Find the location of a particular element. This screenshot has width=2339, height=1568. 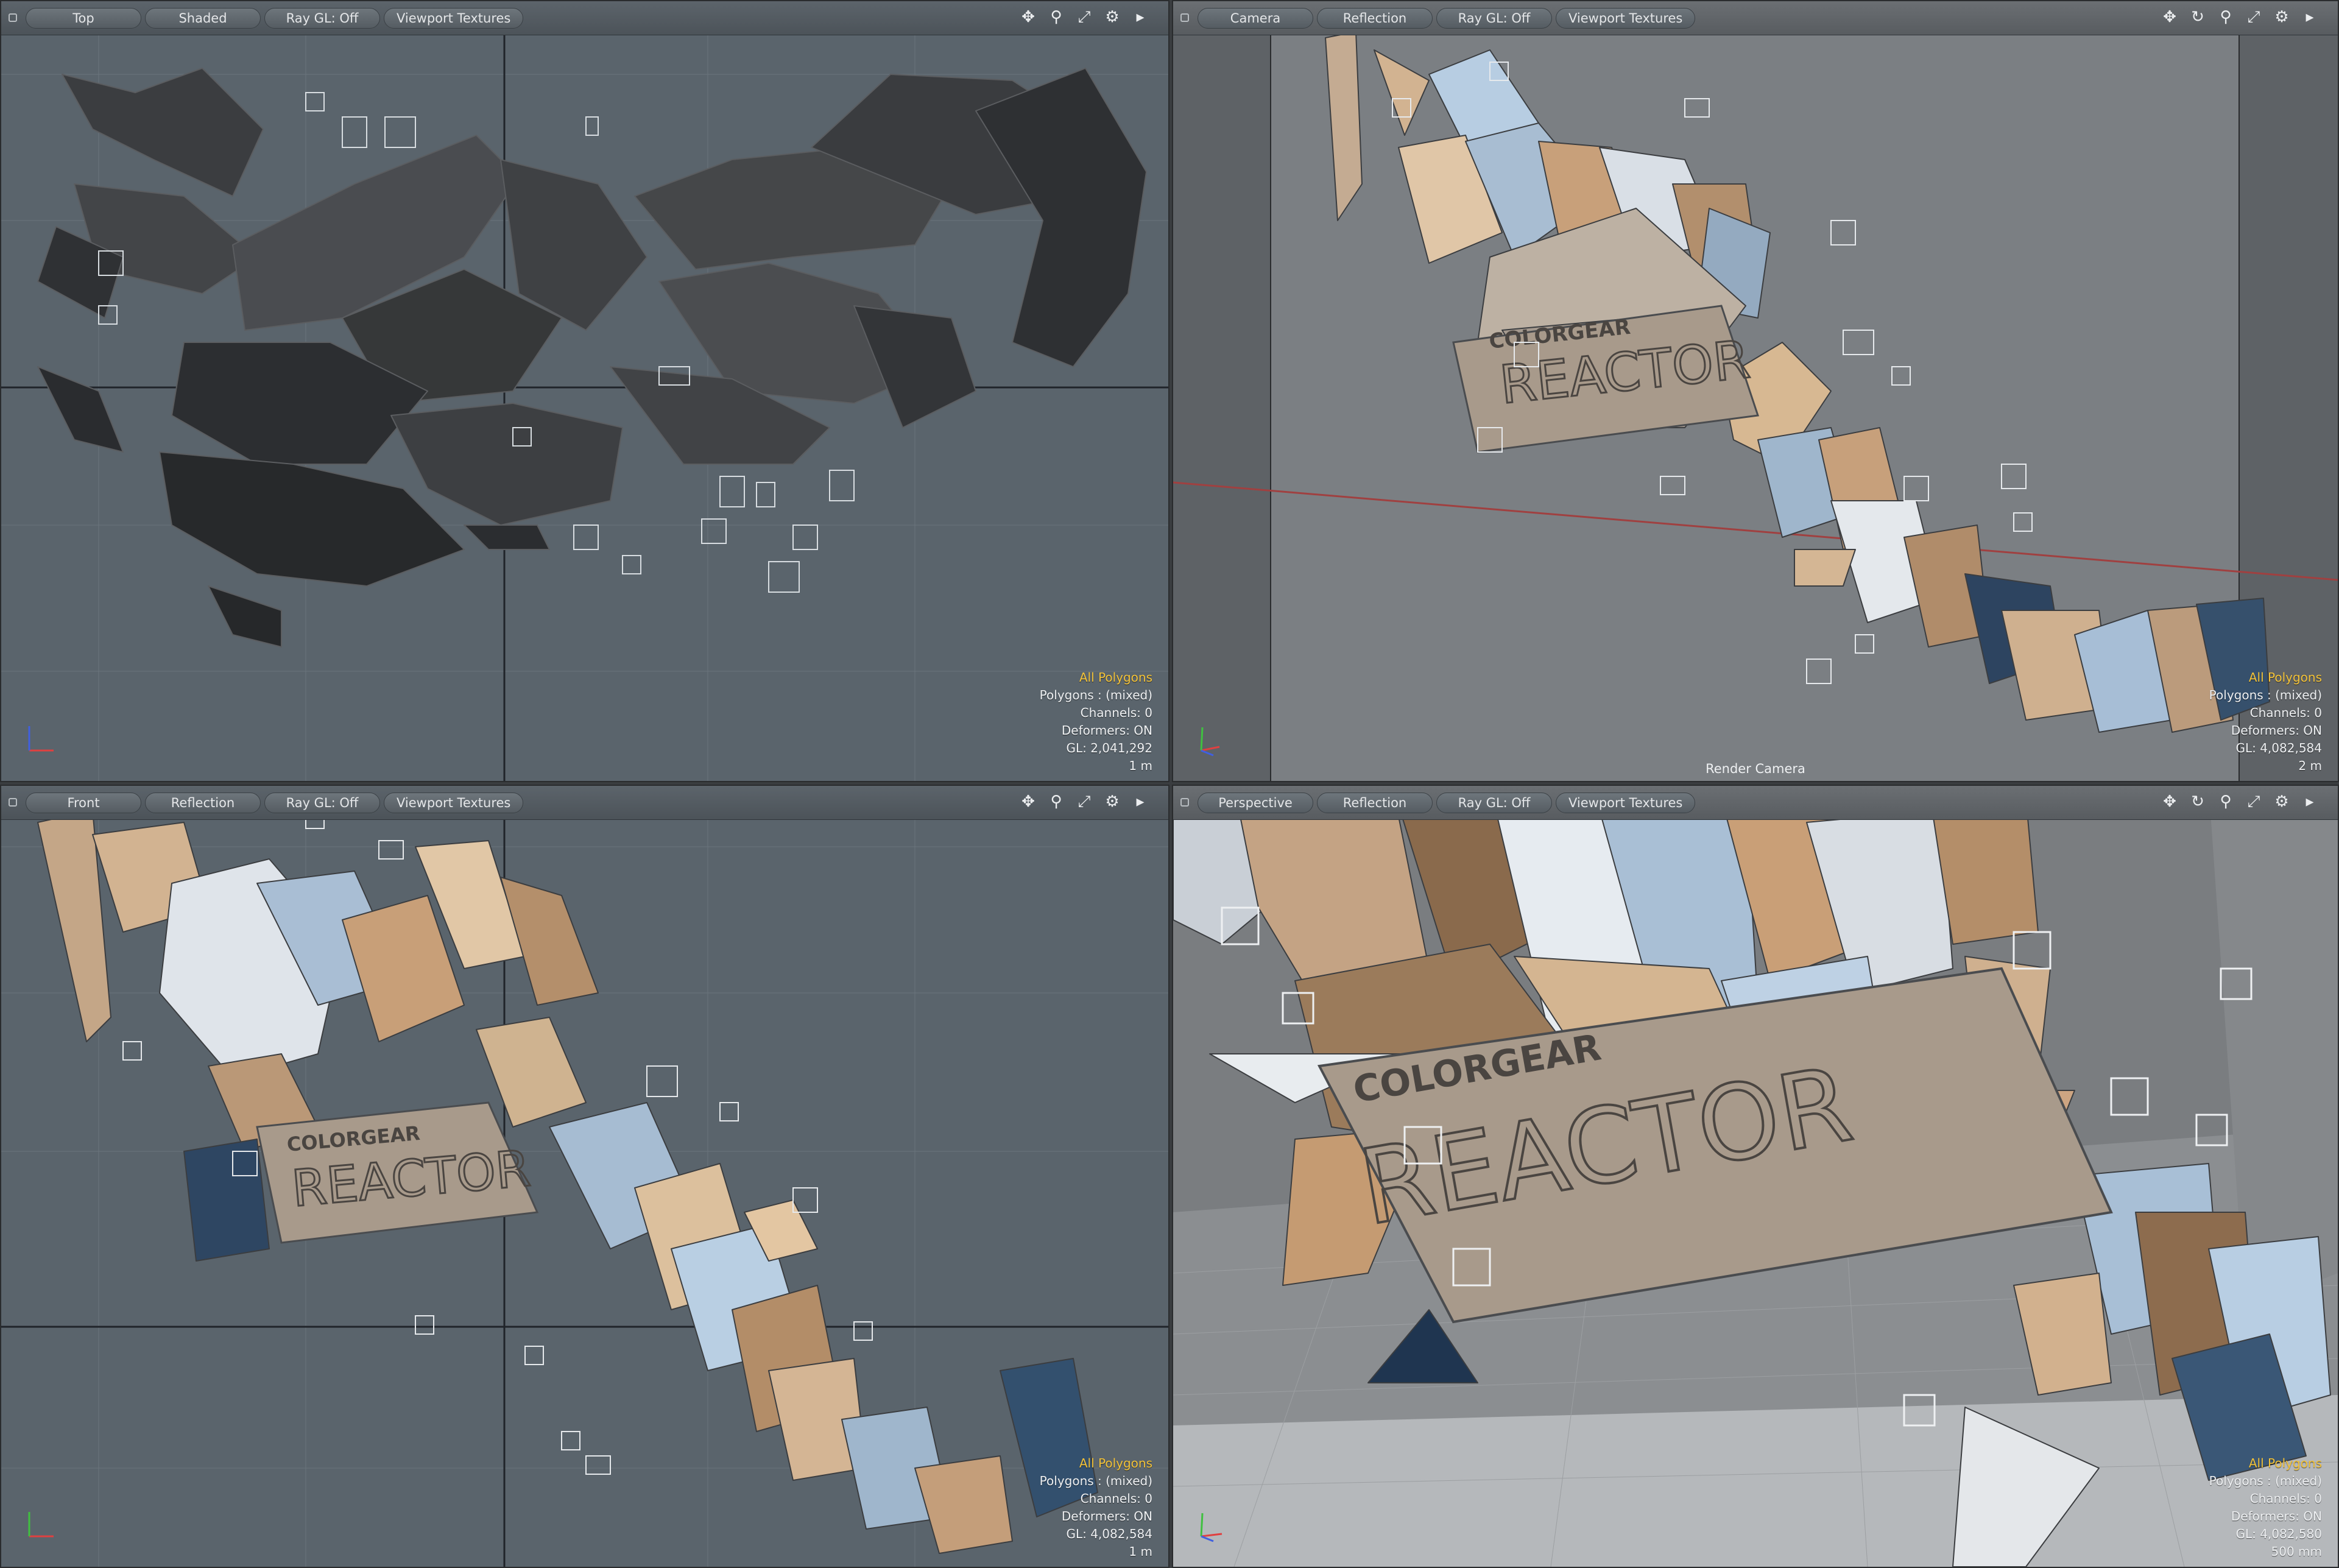

render-camera-label: Render Camera is located at coordinates (1755, 768).